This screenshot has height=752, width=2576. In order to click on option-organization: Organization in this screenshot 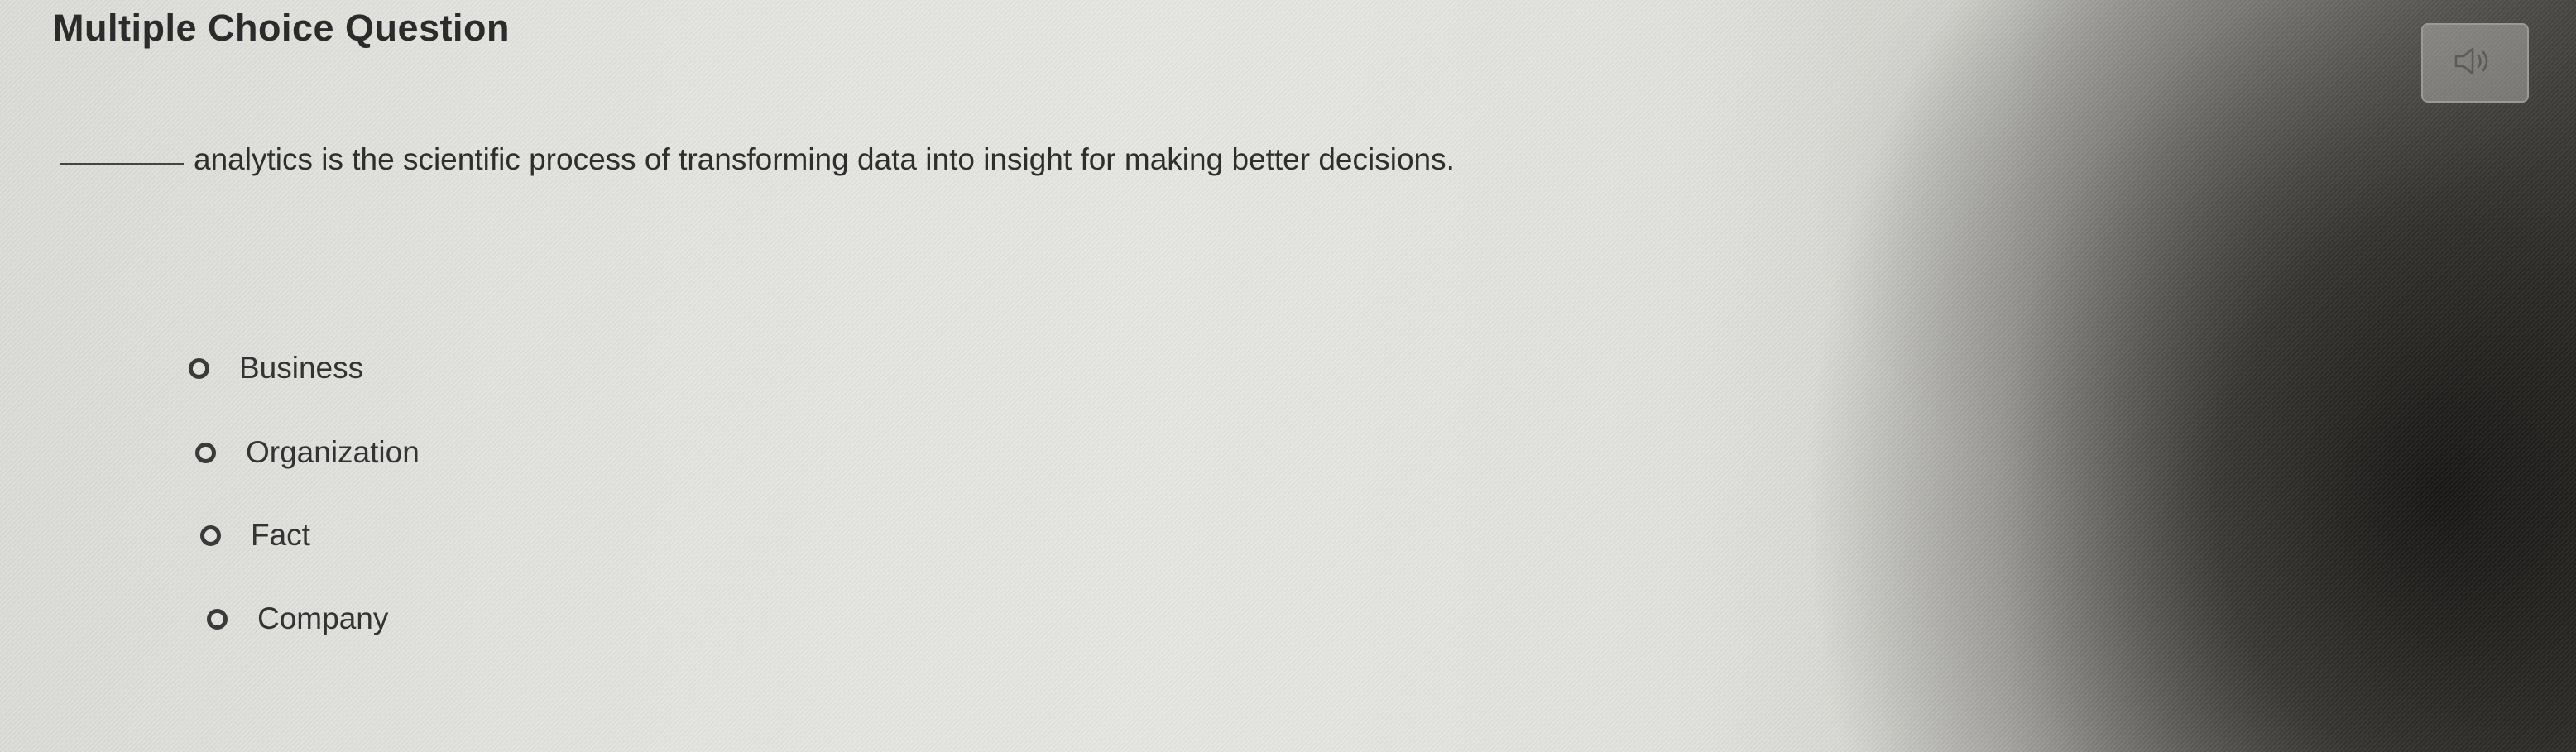, I will do `click(308, 452)`.